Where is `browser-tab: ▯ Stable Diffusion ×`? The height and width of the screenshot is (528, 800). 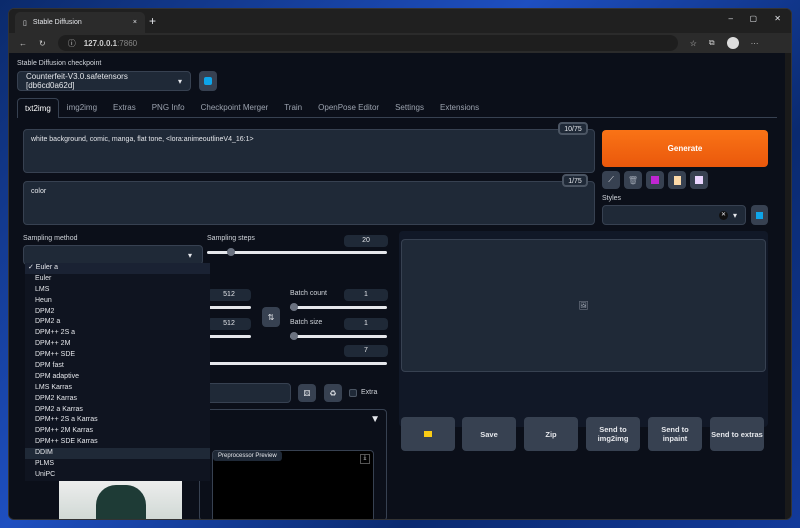
browser-tab: ▯ Stable Diffusion × is located at coordinates (80, 22).